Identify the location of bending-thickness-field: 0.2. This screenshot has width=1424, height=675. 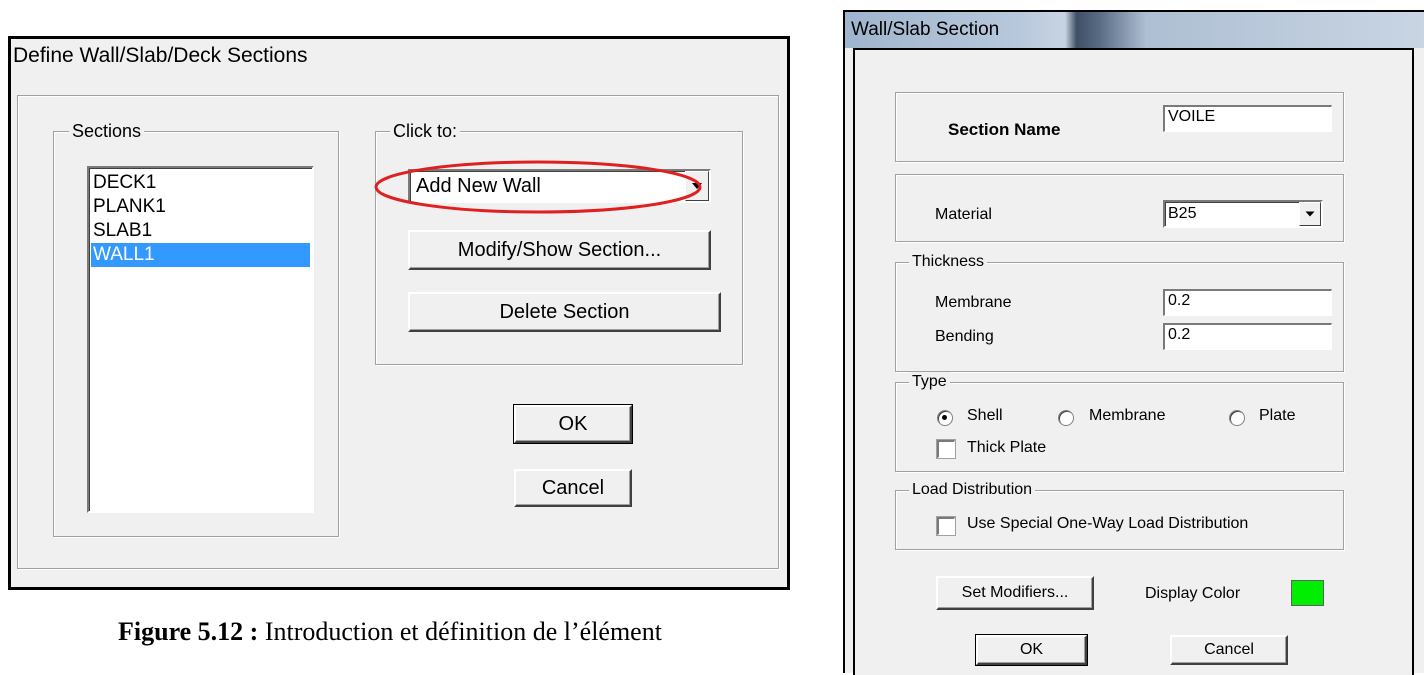
(1247, 336).